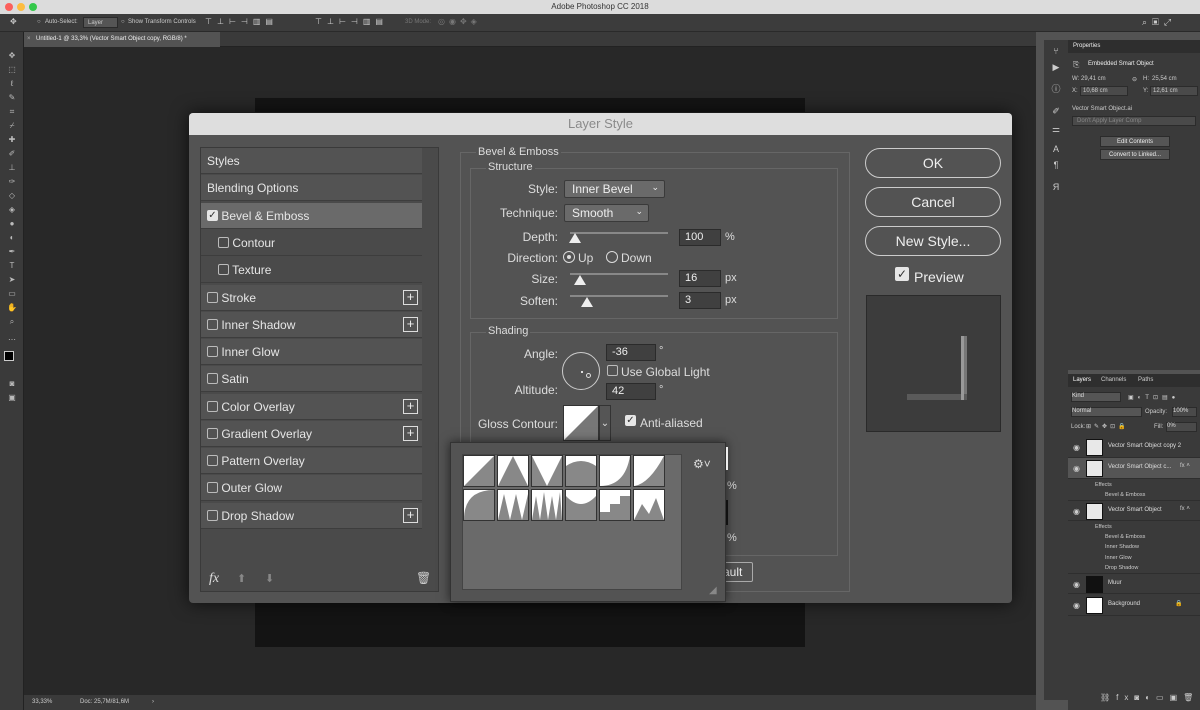 The image size is (1200, 710). I want to click on lasso-tool-icon: ℓ, so click(12, 83).